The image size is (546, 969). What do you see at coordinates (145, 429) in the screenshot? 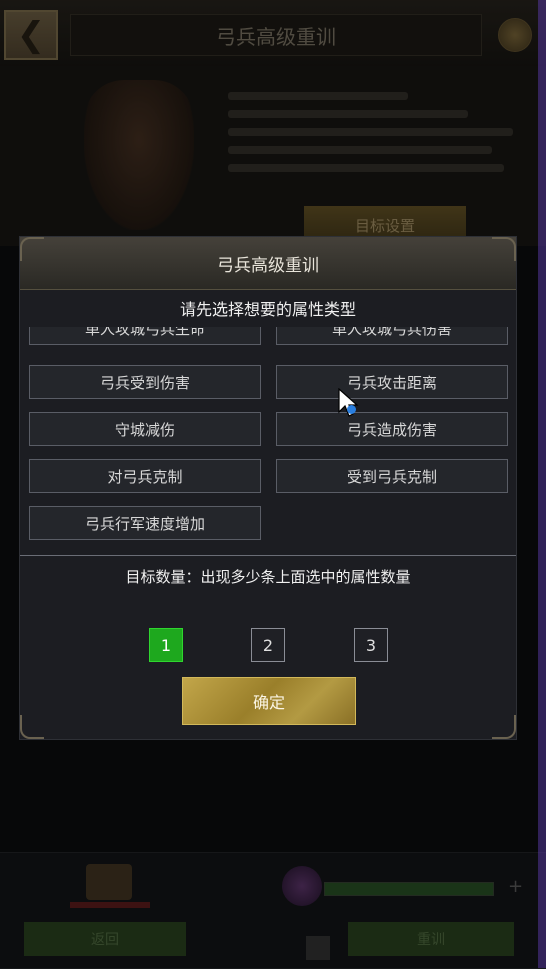
I see `option-defense-damage-reduction: 守城减伤` at bounding box center [145, 429].